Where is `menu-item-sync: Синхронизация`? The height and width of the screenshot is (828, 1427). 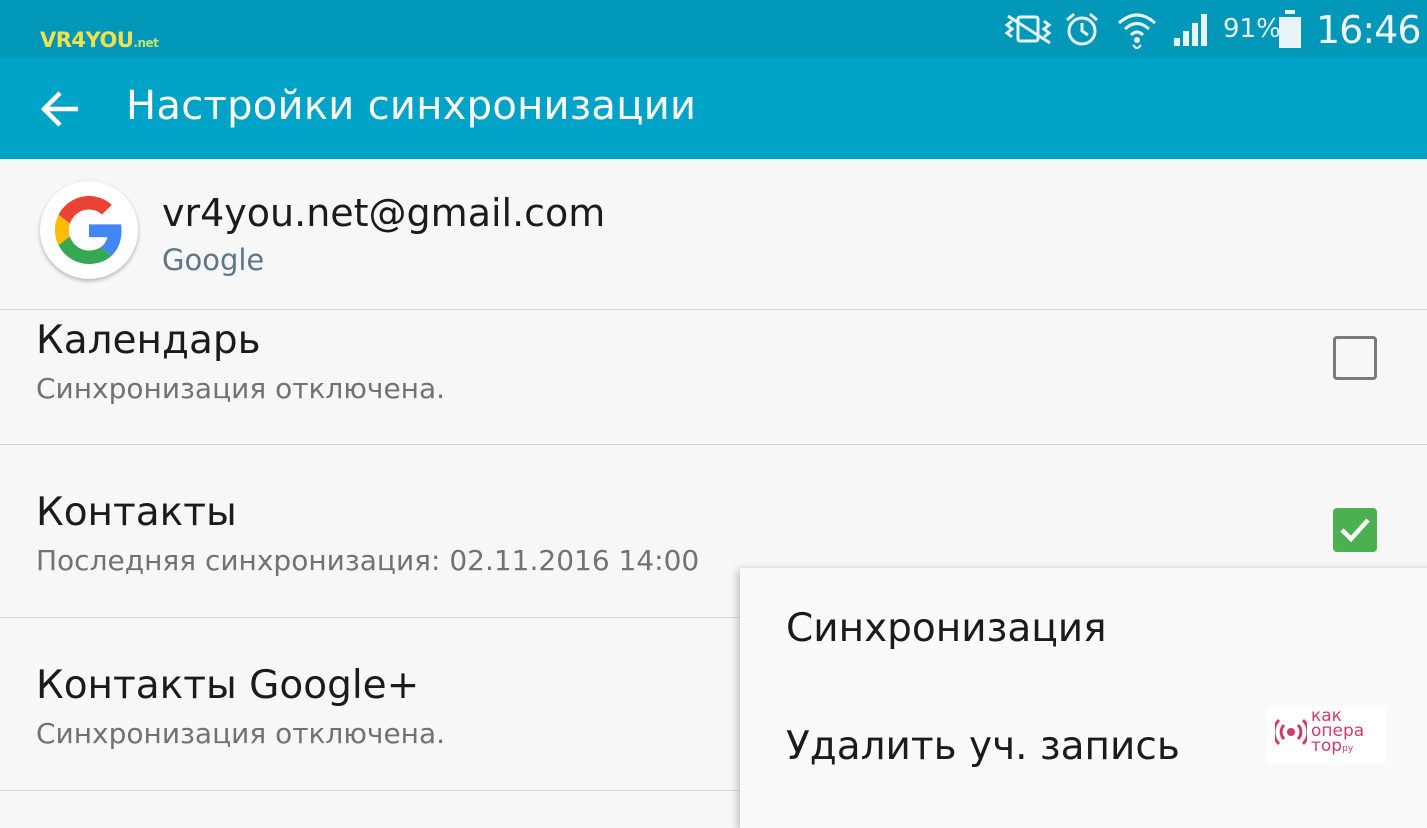
menu-item-sync: Синхронизация is located at coordinates (1083, 630).